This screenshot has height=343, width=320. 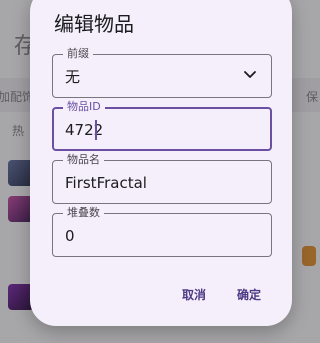 I want to click on item-name-field: 物品名 FirstFractal, so click(x=162, y=178).